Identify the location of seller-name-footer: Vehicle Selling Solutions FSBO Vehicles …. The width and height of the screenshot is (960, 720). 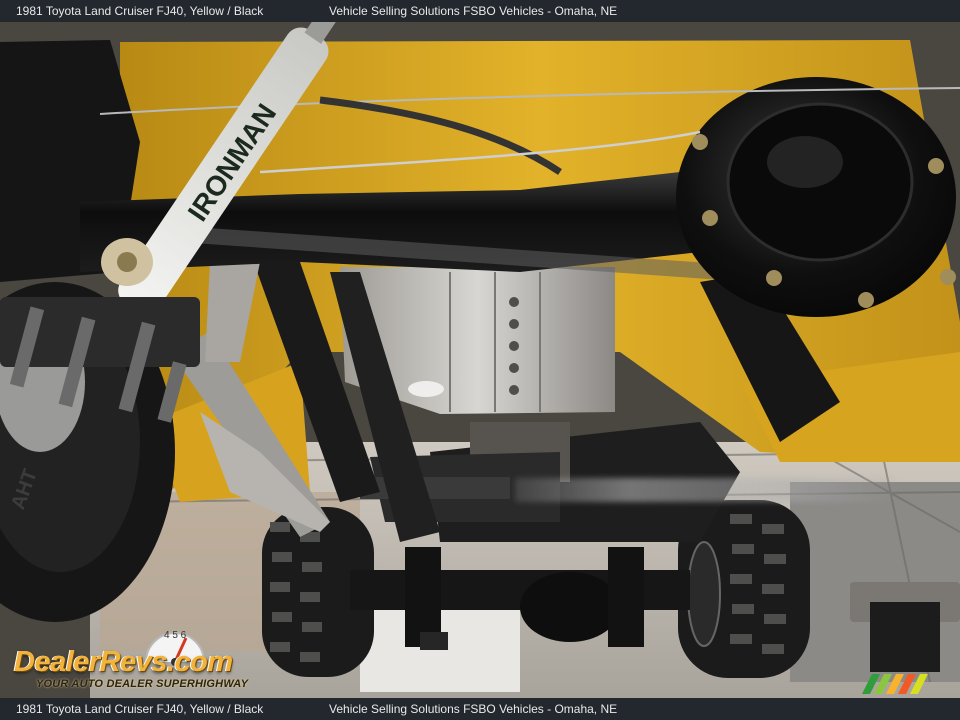
(473, 709).